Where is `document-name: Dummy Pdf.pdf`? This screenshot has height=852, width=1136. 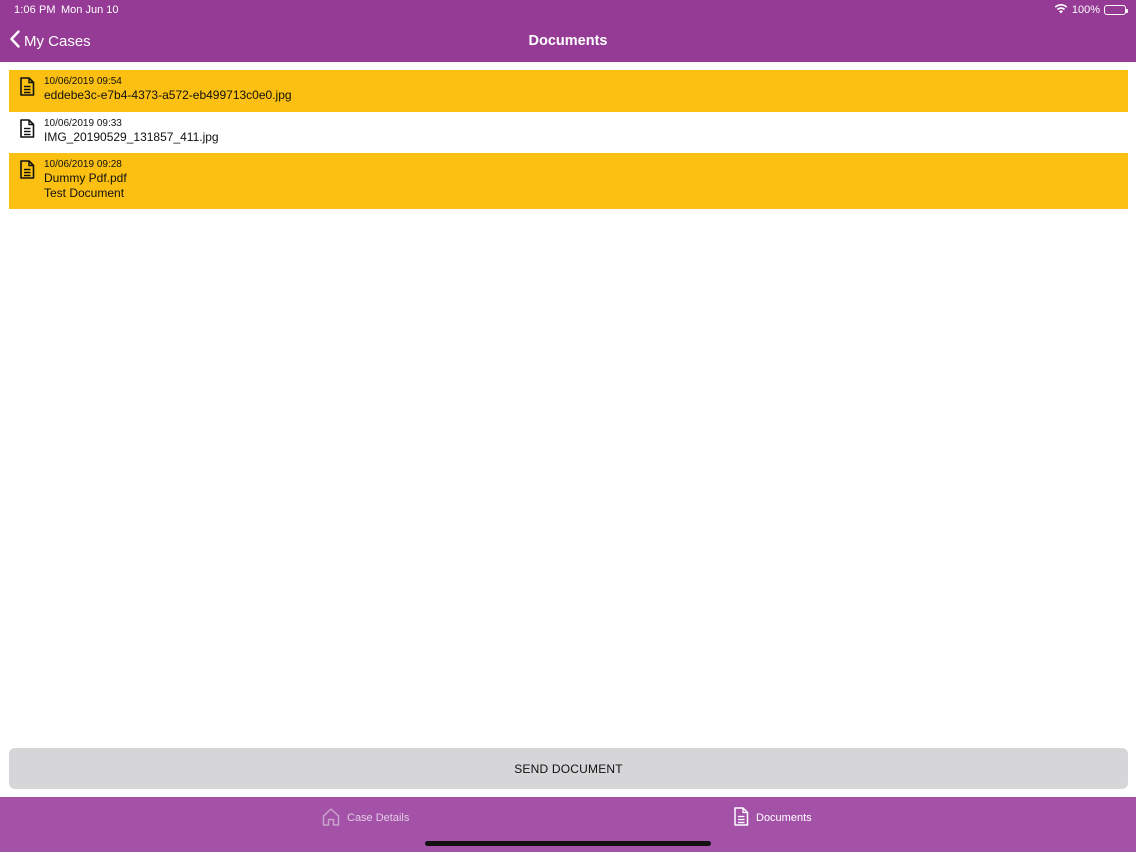
document-name: Dummy Pdf.pdf is located at coordinates (85, 178).